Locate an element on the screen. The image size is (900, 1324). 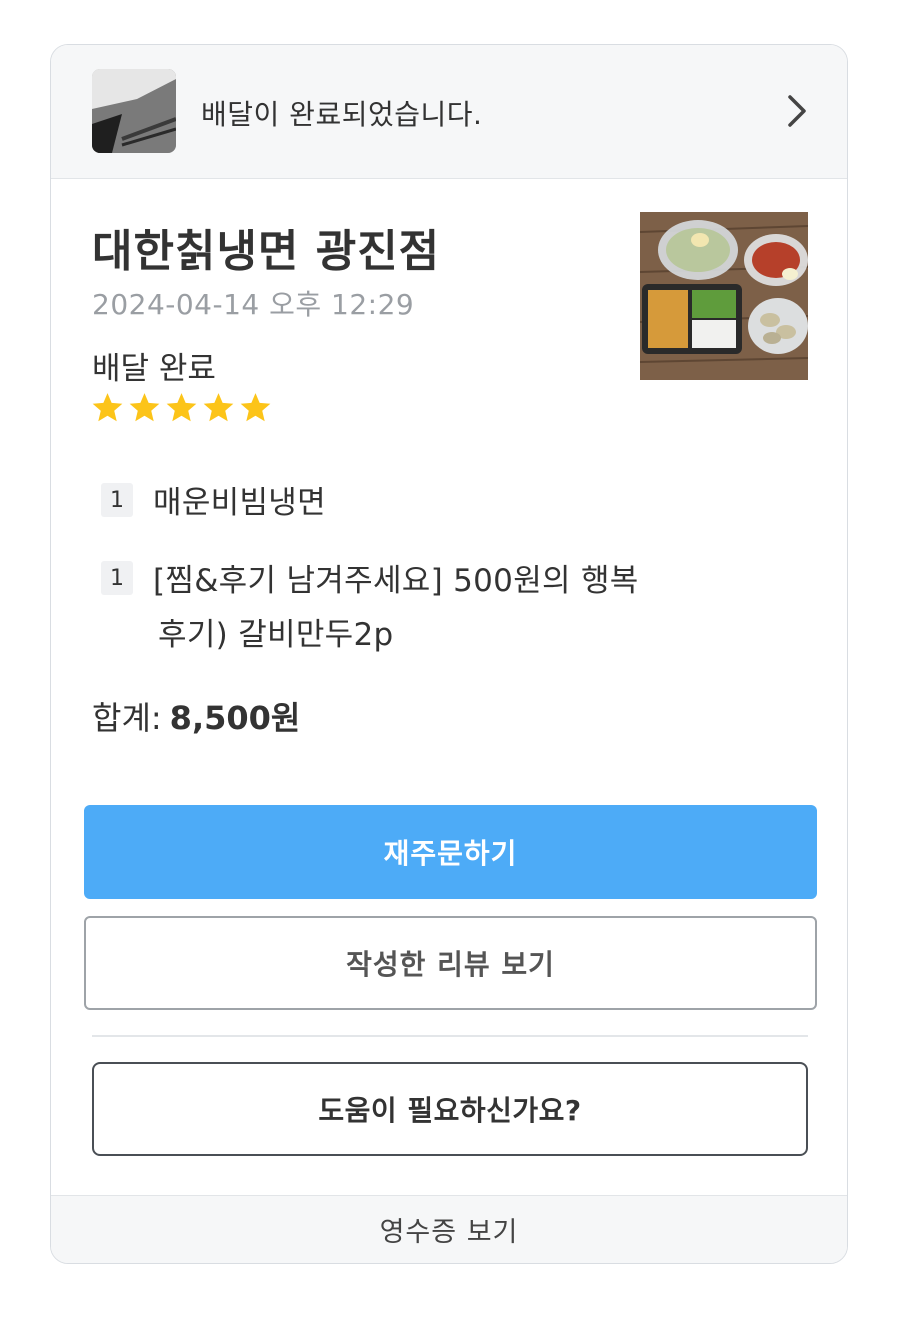
order-status: 배달 완료 is located at coordinates (154, 369).